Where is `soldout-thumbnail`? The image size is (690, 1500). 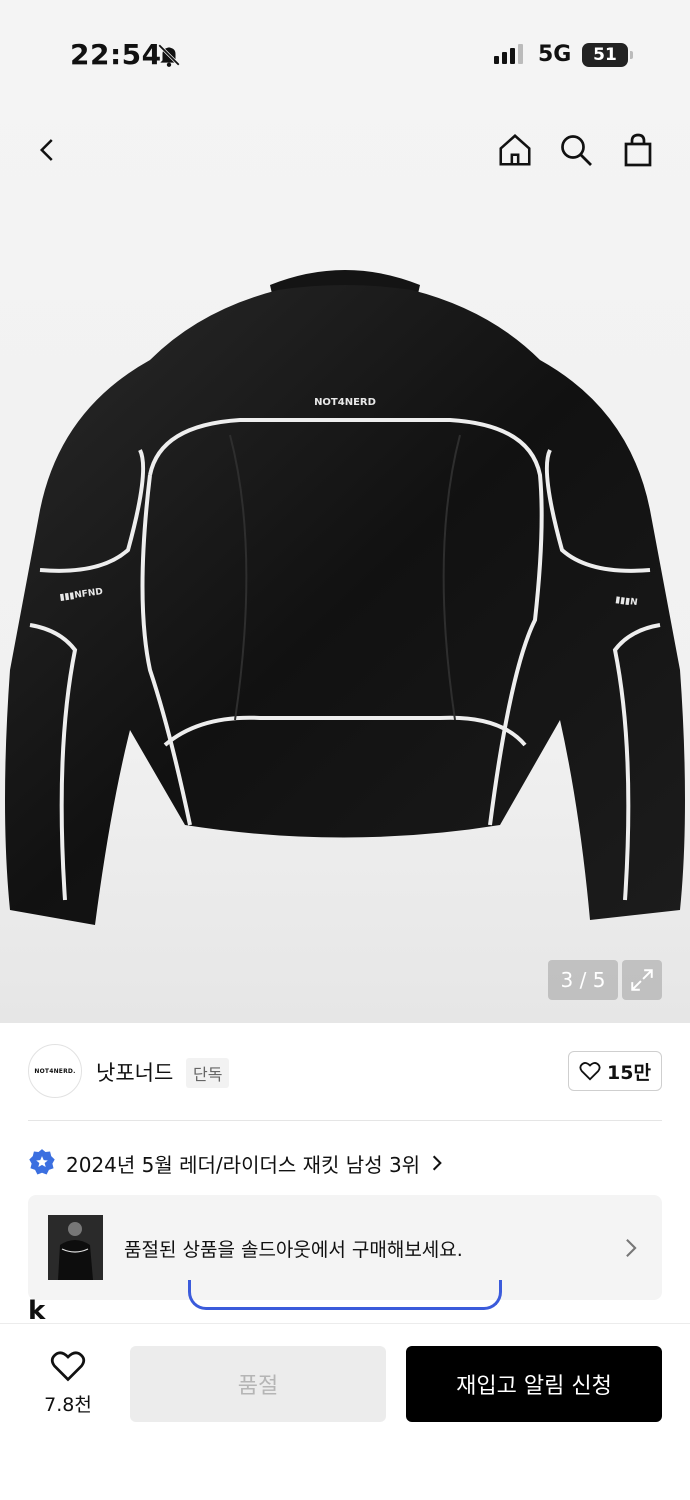 soldout-thumbnail is located at coordinates (75, 1247).